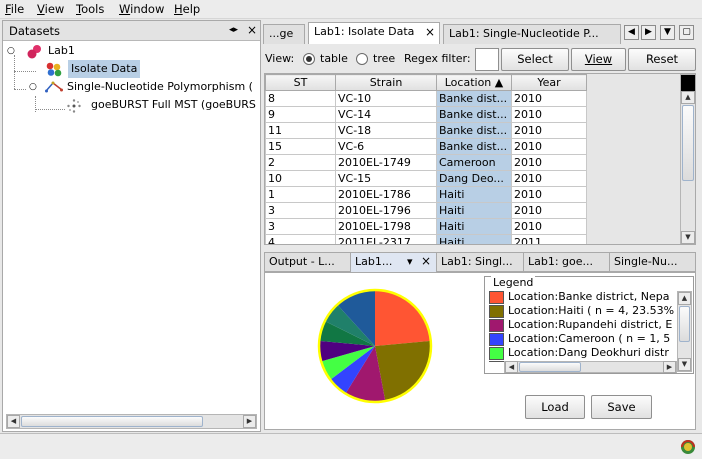 Image resolution: width=702 pixels, height=459 pixels. Describe the element at coordinates (14, 9) in the screenshot. I see `menu-file: File` at that location.